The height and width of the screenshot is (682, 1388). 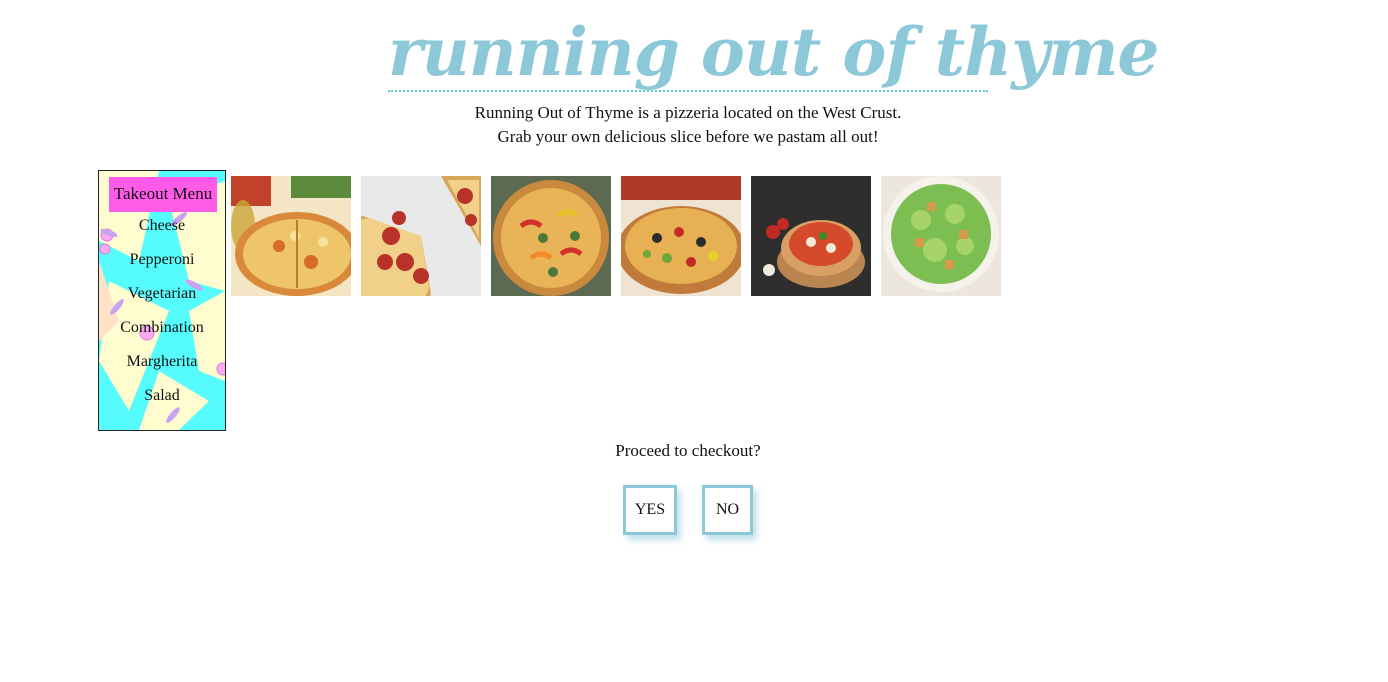 I want to click on site-logo: running out of thyme, so click(x=773, y=52).